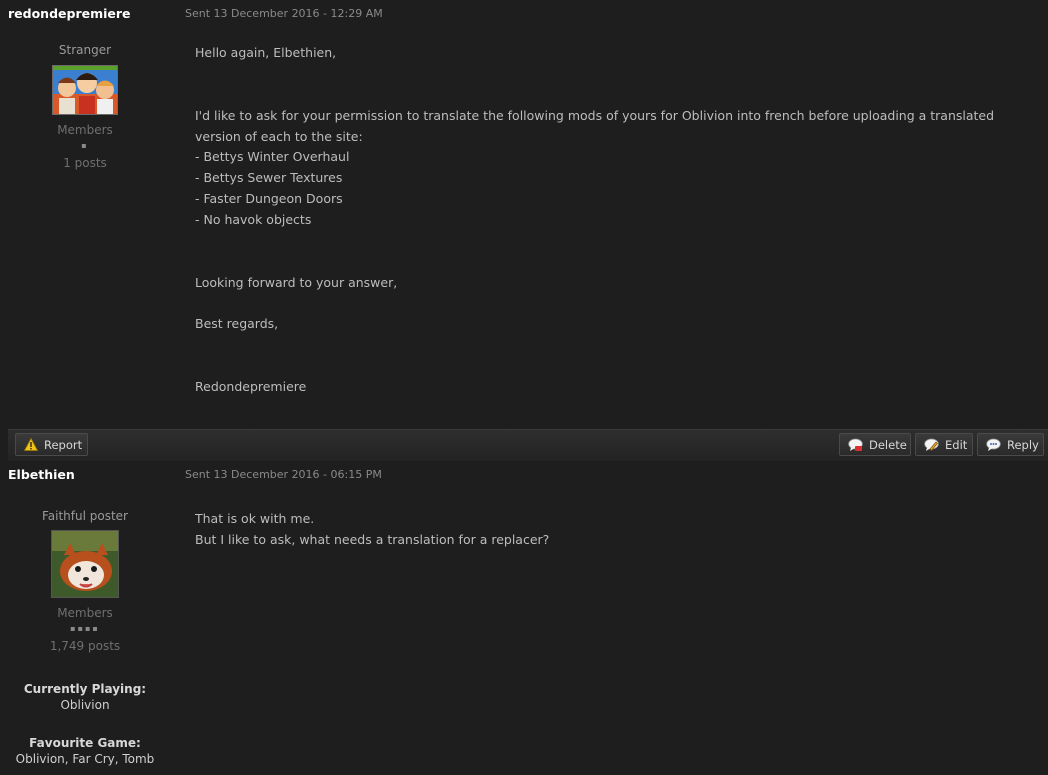 The width and height of the screenshot is (1048, 775). Describe the element at coordinates (85, 689) in the screenshot. I see `currently-playing-label: Currently Playing:` at that location.